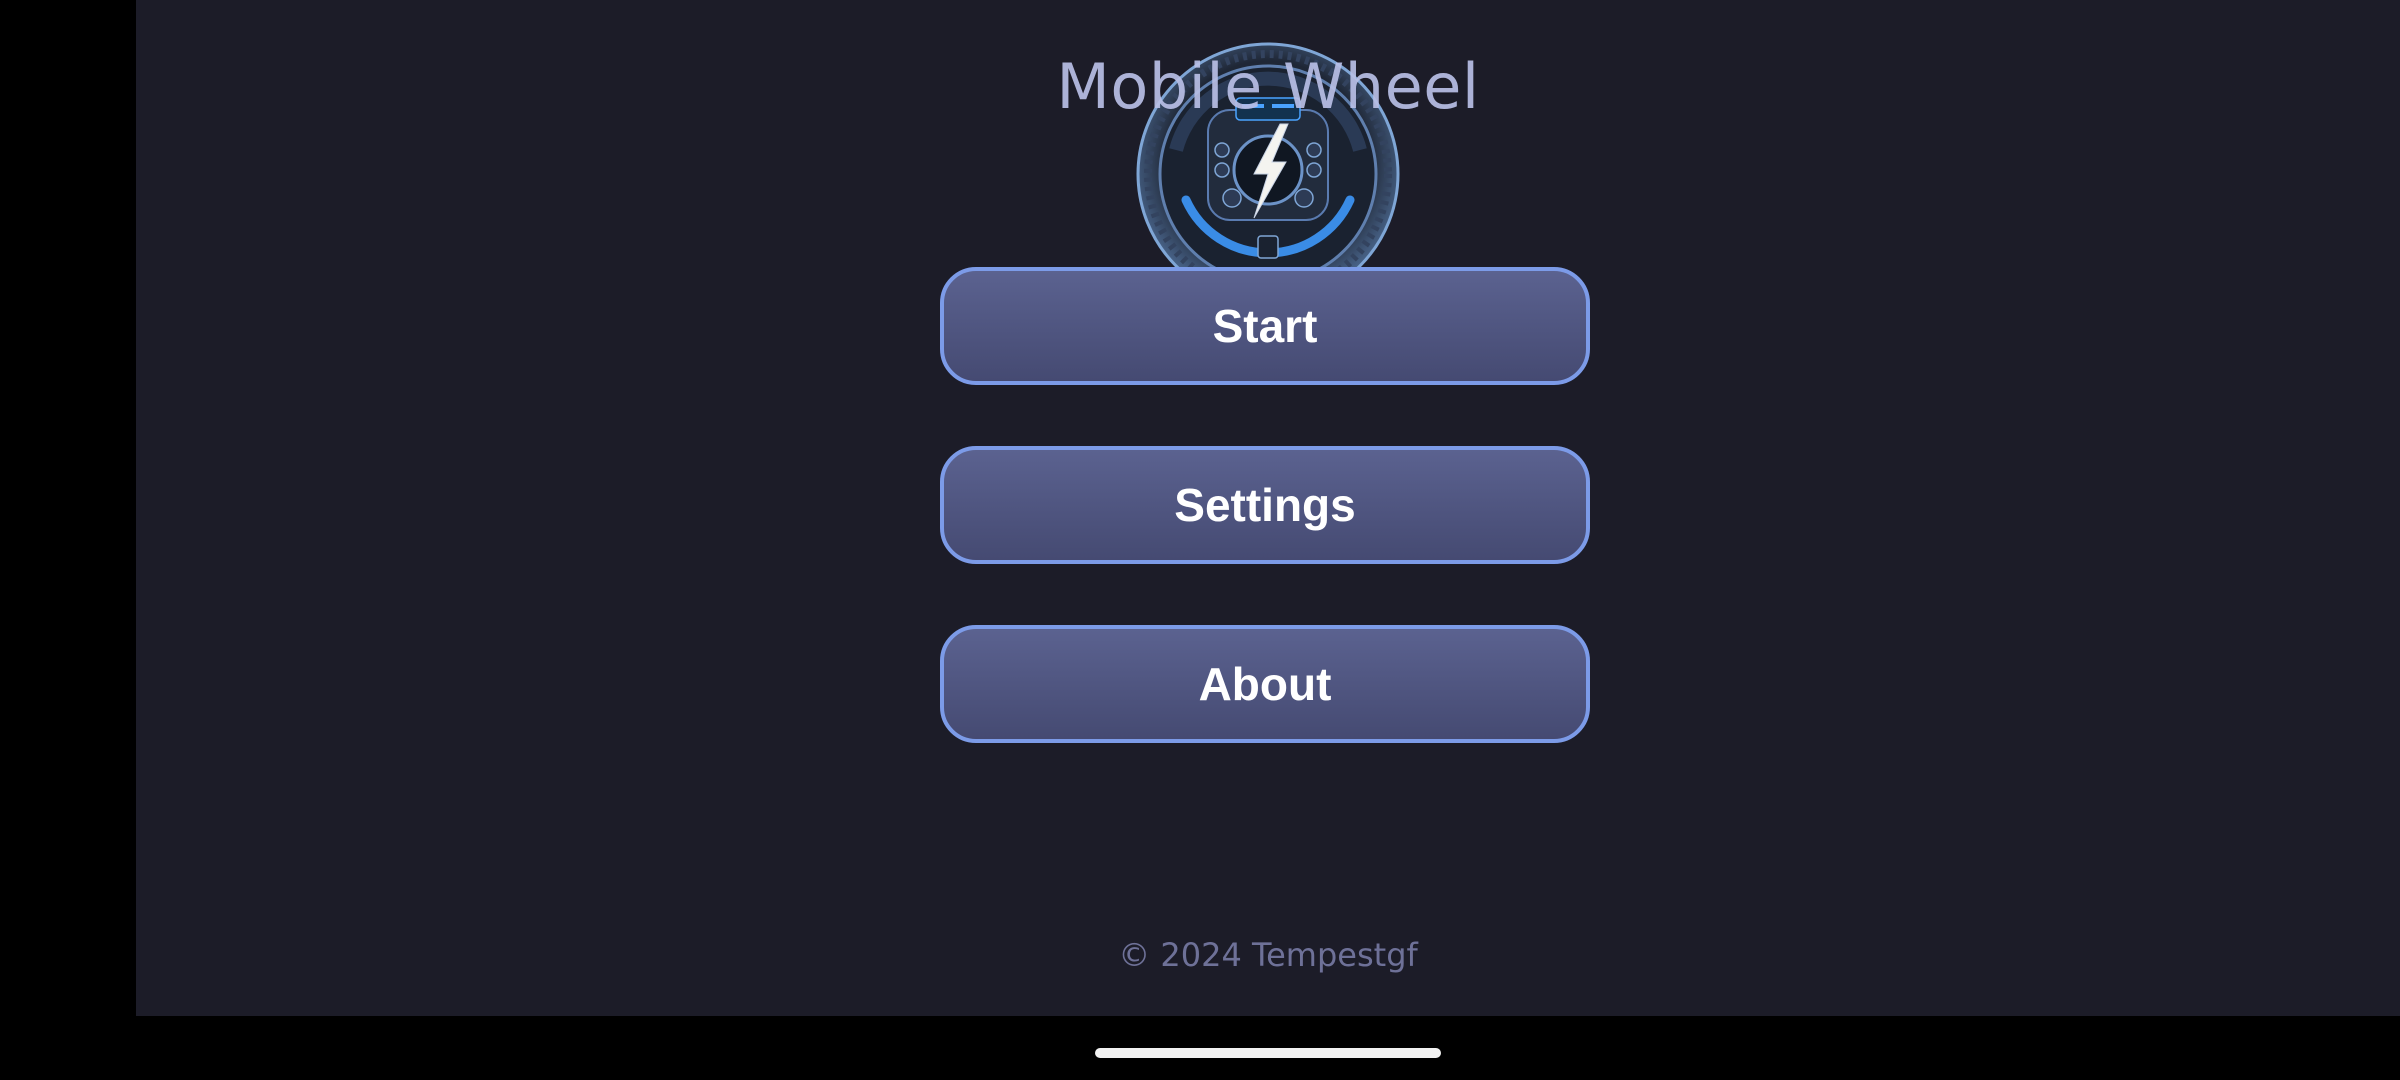 Image resolution: width=2400 pixels, height=1080 pixels. What do you see at coordinates (1268, 1053) in the screenshot?
I see `home-indicator` at bounding box center [1268, 1053].